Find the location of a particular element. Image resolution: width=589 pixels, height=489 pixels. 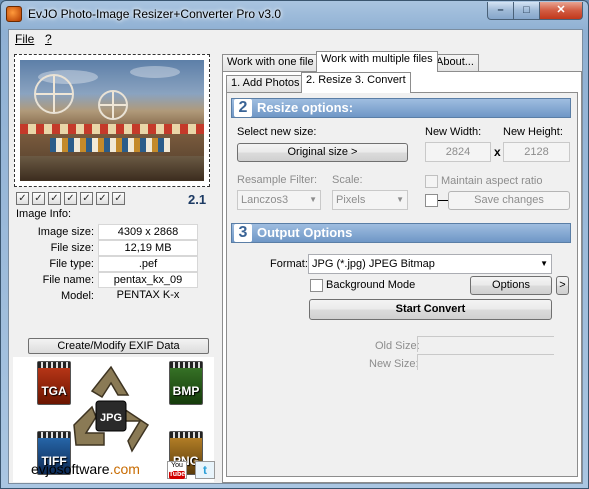

tab-resize-convert: 2. Resize 3. Convert is located at coordinates (356, 82).